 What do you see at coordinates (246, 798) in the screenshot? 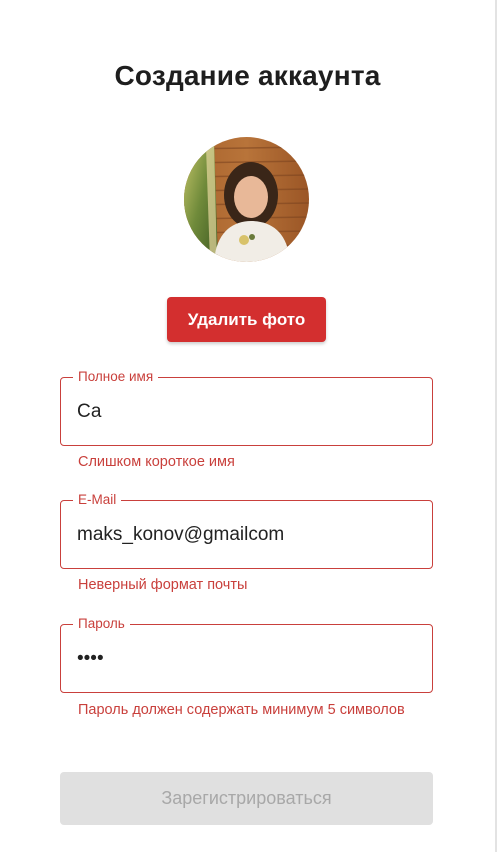
I see `register-button: Зарегистрироваться` at bounding box center [246, 798].